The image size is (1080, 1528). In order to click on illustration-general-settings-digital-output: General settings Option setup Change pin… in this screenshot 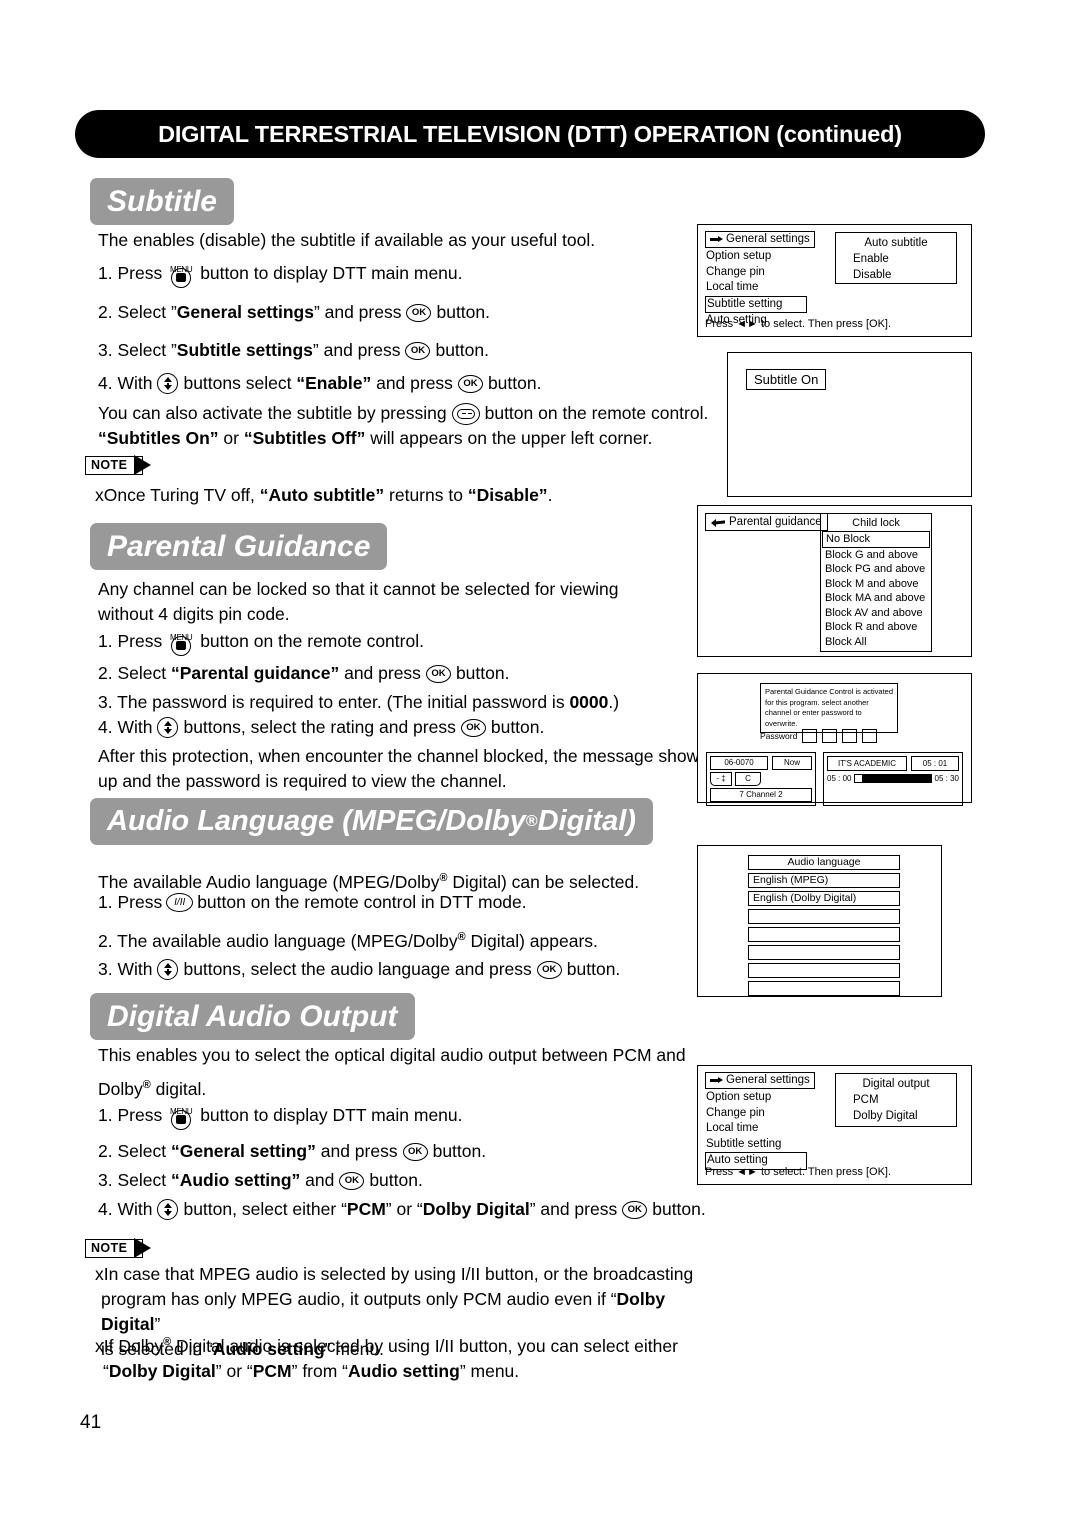, I will do `click(834, 1125)`.